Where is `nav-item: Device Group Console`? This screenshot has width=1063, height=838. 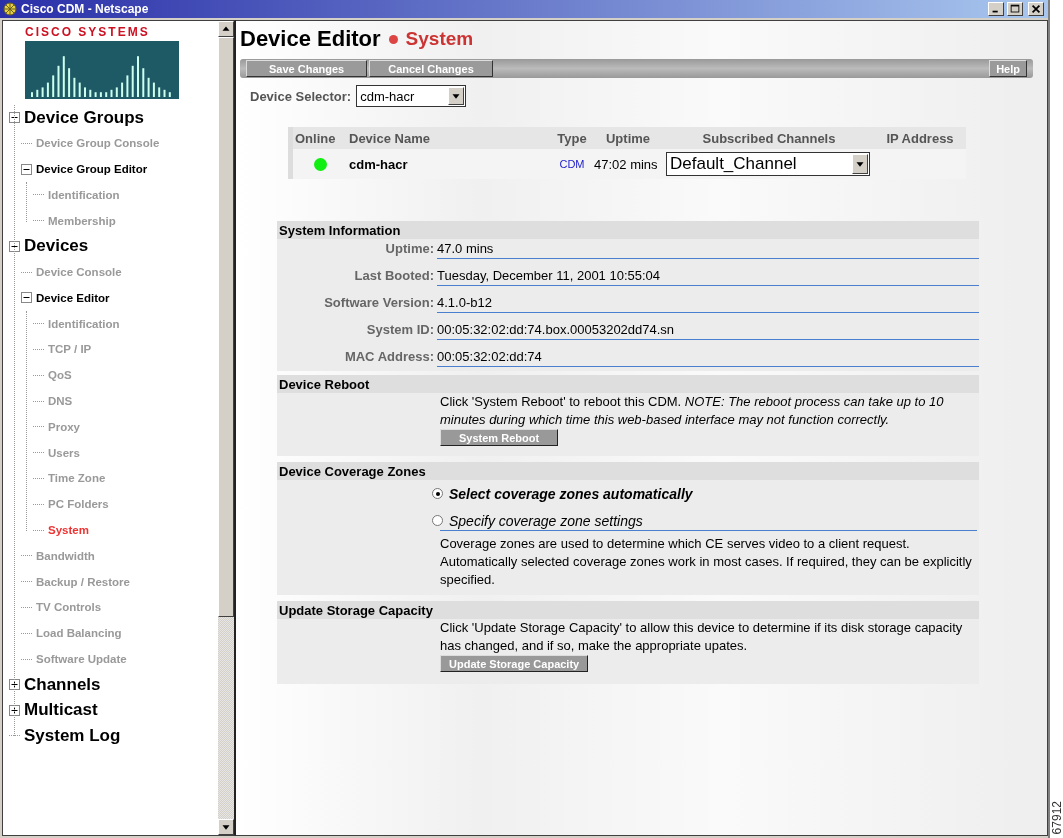 nav-item: Device Group Console is located at coordinates (98, 143).